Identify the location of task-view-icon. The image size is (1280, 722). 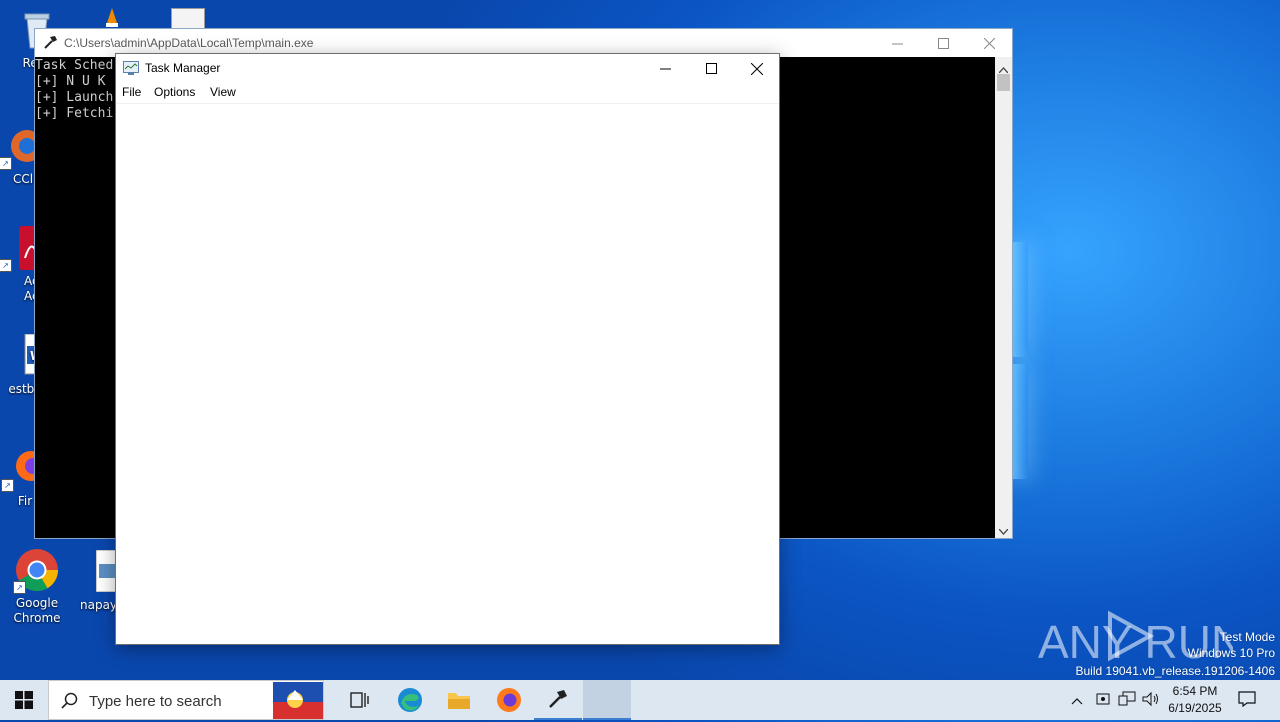
(359, 700).